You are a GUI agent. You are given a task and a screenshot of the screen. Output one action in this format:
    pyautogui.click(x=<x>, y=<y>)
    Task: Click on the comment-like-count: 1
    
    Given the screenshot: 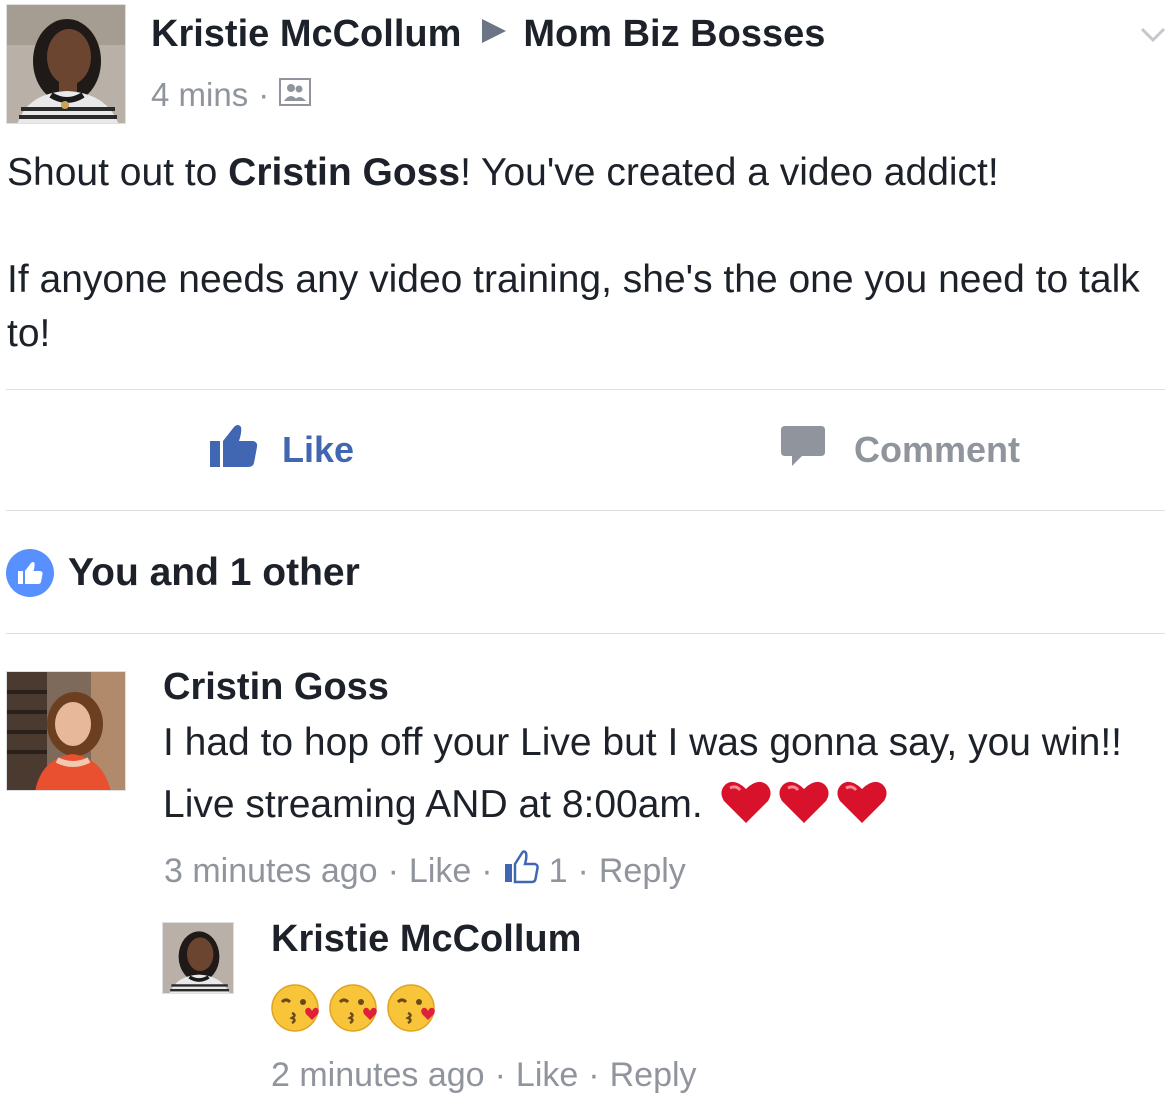 What is the action you would take?
    pyautogui.click(x=558, y=871)
    